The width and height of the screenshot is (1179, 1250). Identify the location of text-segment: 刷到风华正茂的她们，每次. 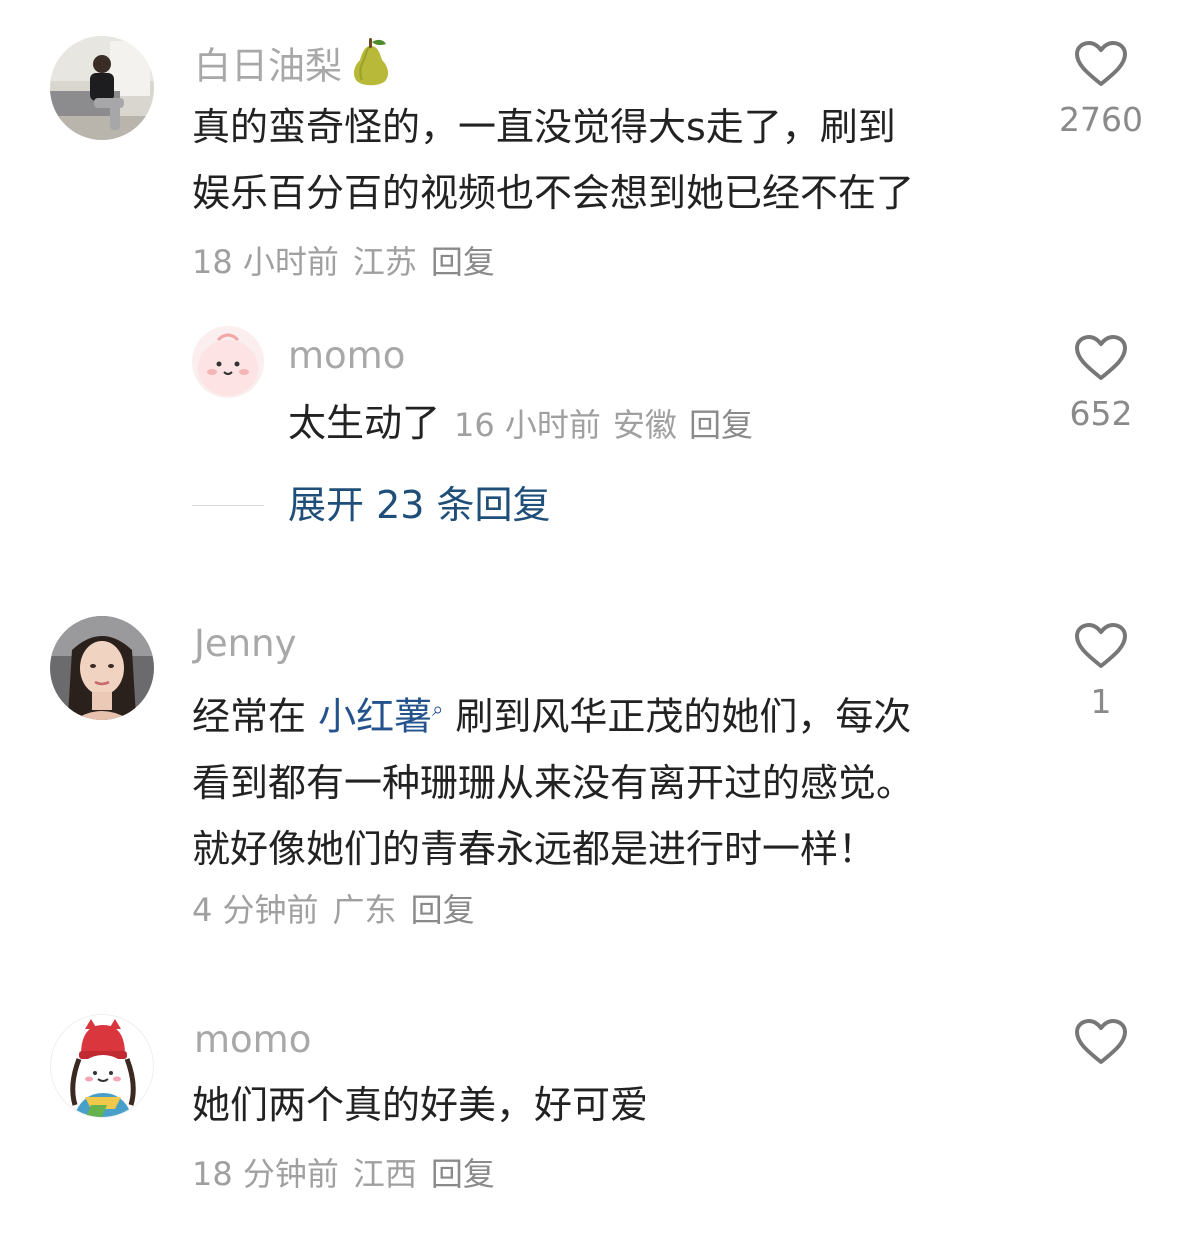
(677, 716).